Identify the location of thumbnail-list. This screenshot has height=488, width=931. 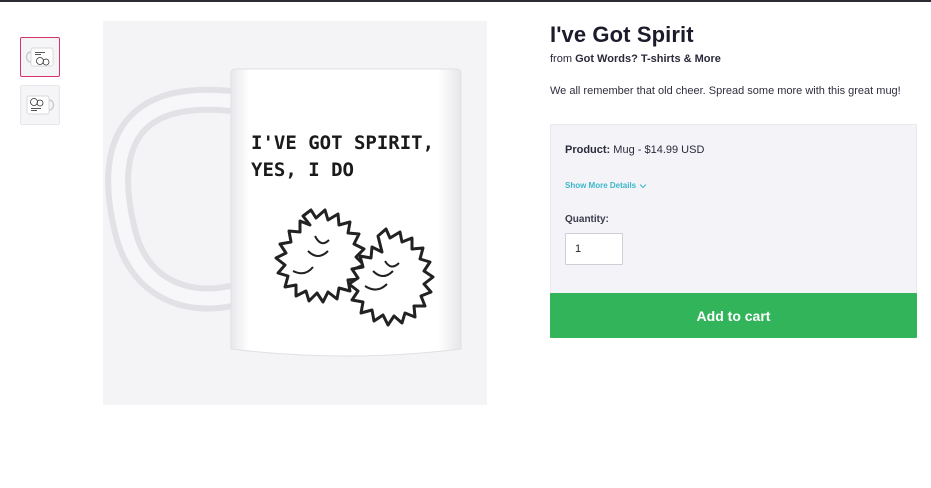
(40, 85).